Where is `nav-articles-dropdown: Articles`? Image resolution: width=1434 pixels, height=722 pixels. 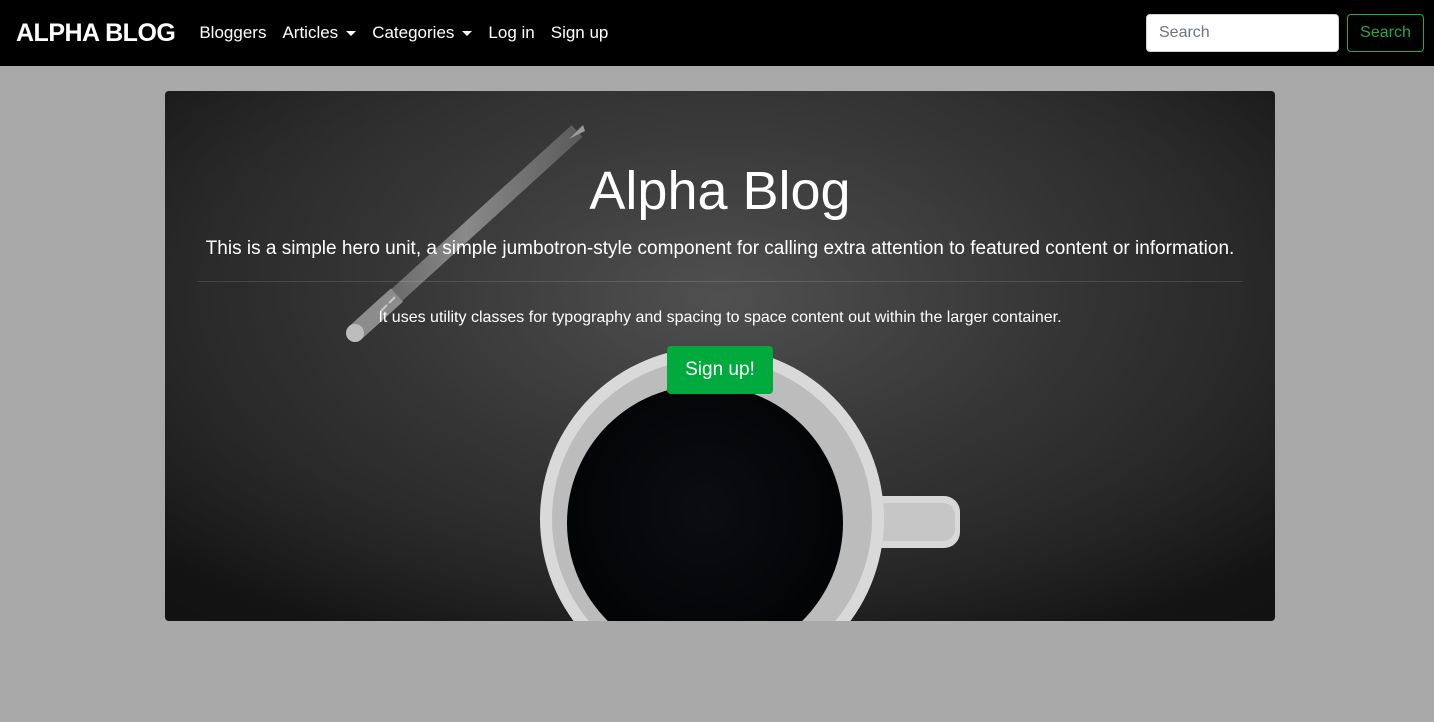
nav-articles-dropdown: Articles is located at coordinates (319, 33).